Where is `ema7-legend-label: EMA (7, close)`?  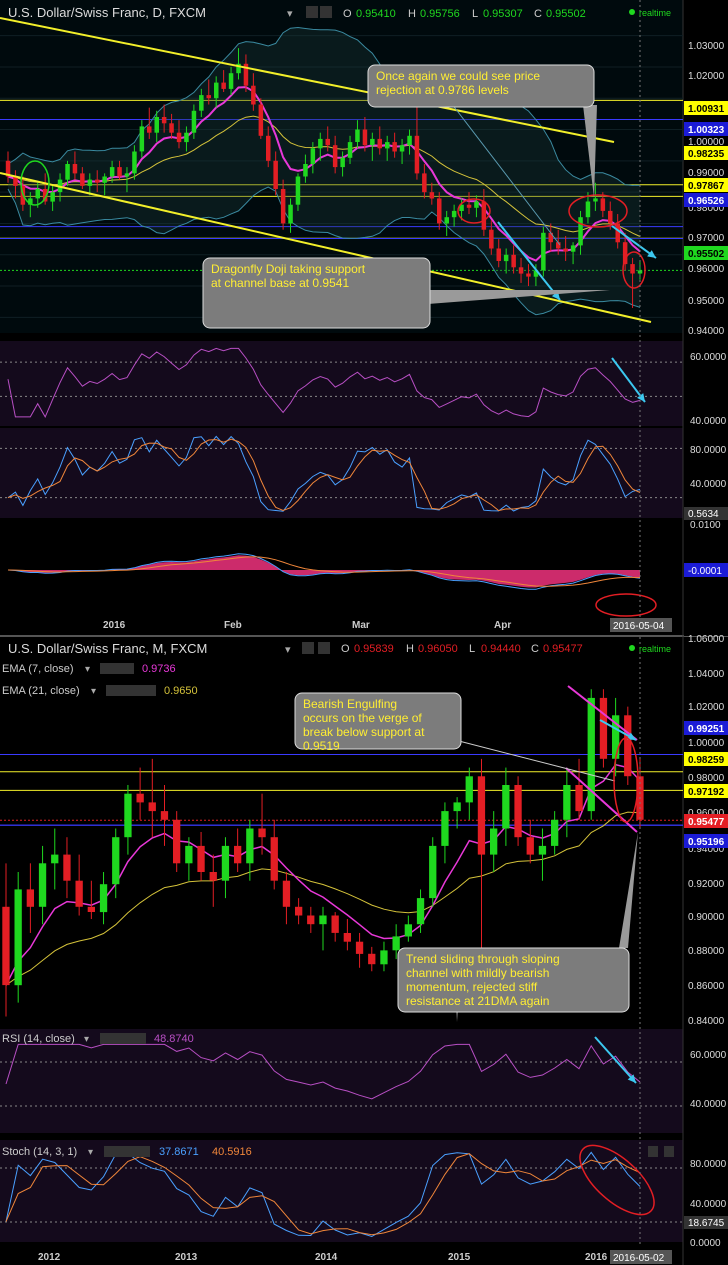
ema7-legend-label: EMA (7, close) is located at coordinates (38, 669).